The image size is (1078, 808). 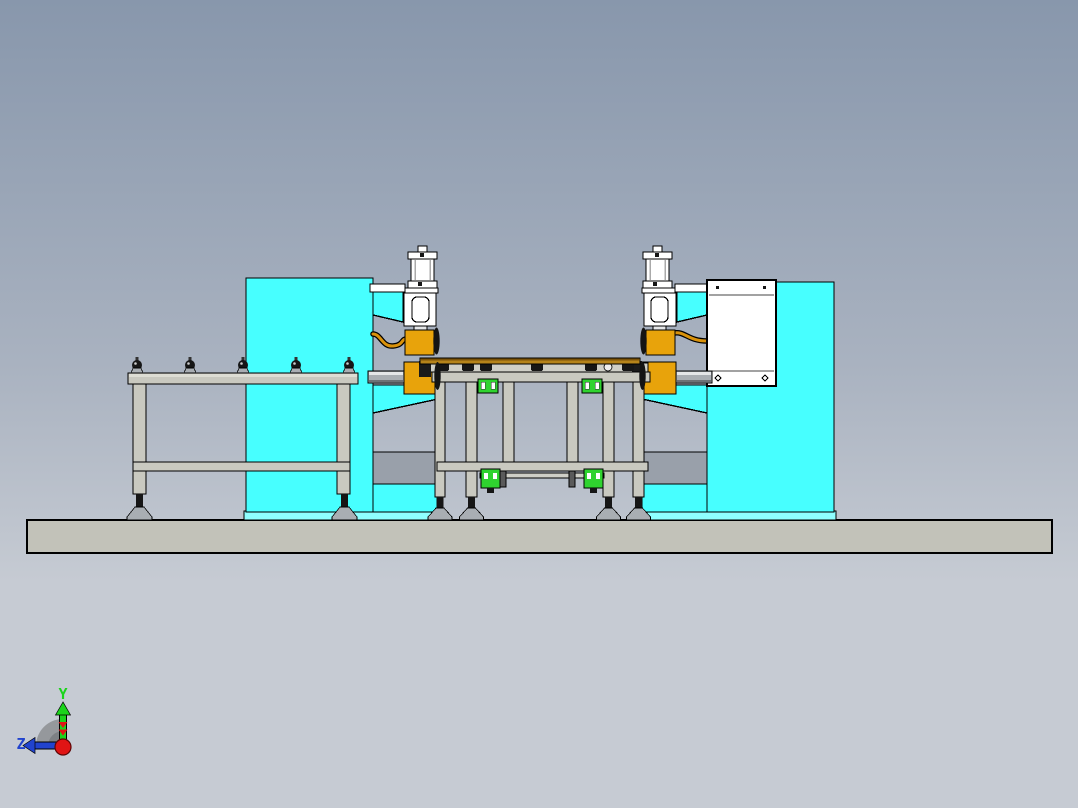 I want to click on right-lower-electrode-wheel, so click(x=642, y=376).